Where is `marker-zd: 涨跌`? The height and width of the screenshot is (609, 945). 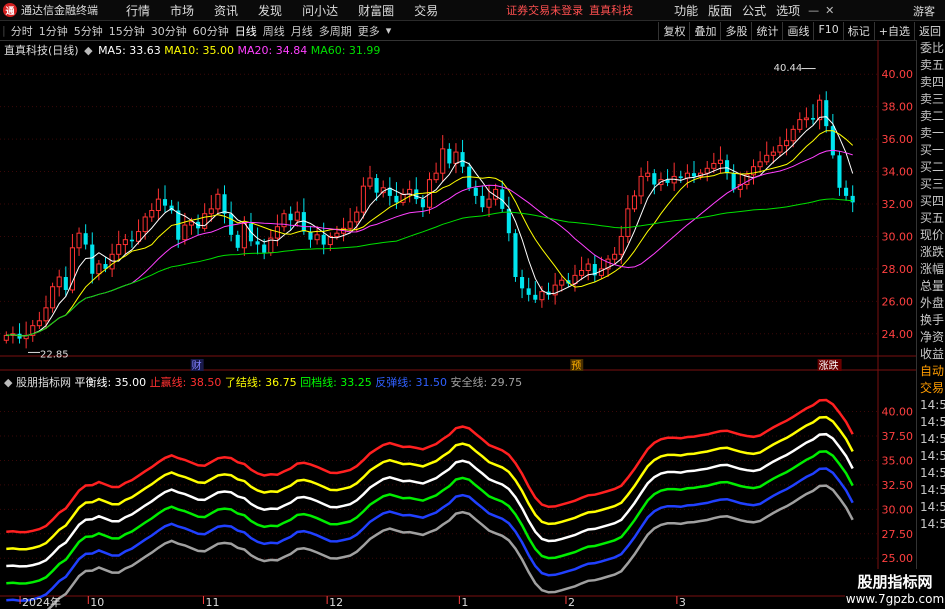 marker-zd: 涨跌 is located at coordinates (829, 365).